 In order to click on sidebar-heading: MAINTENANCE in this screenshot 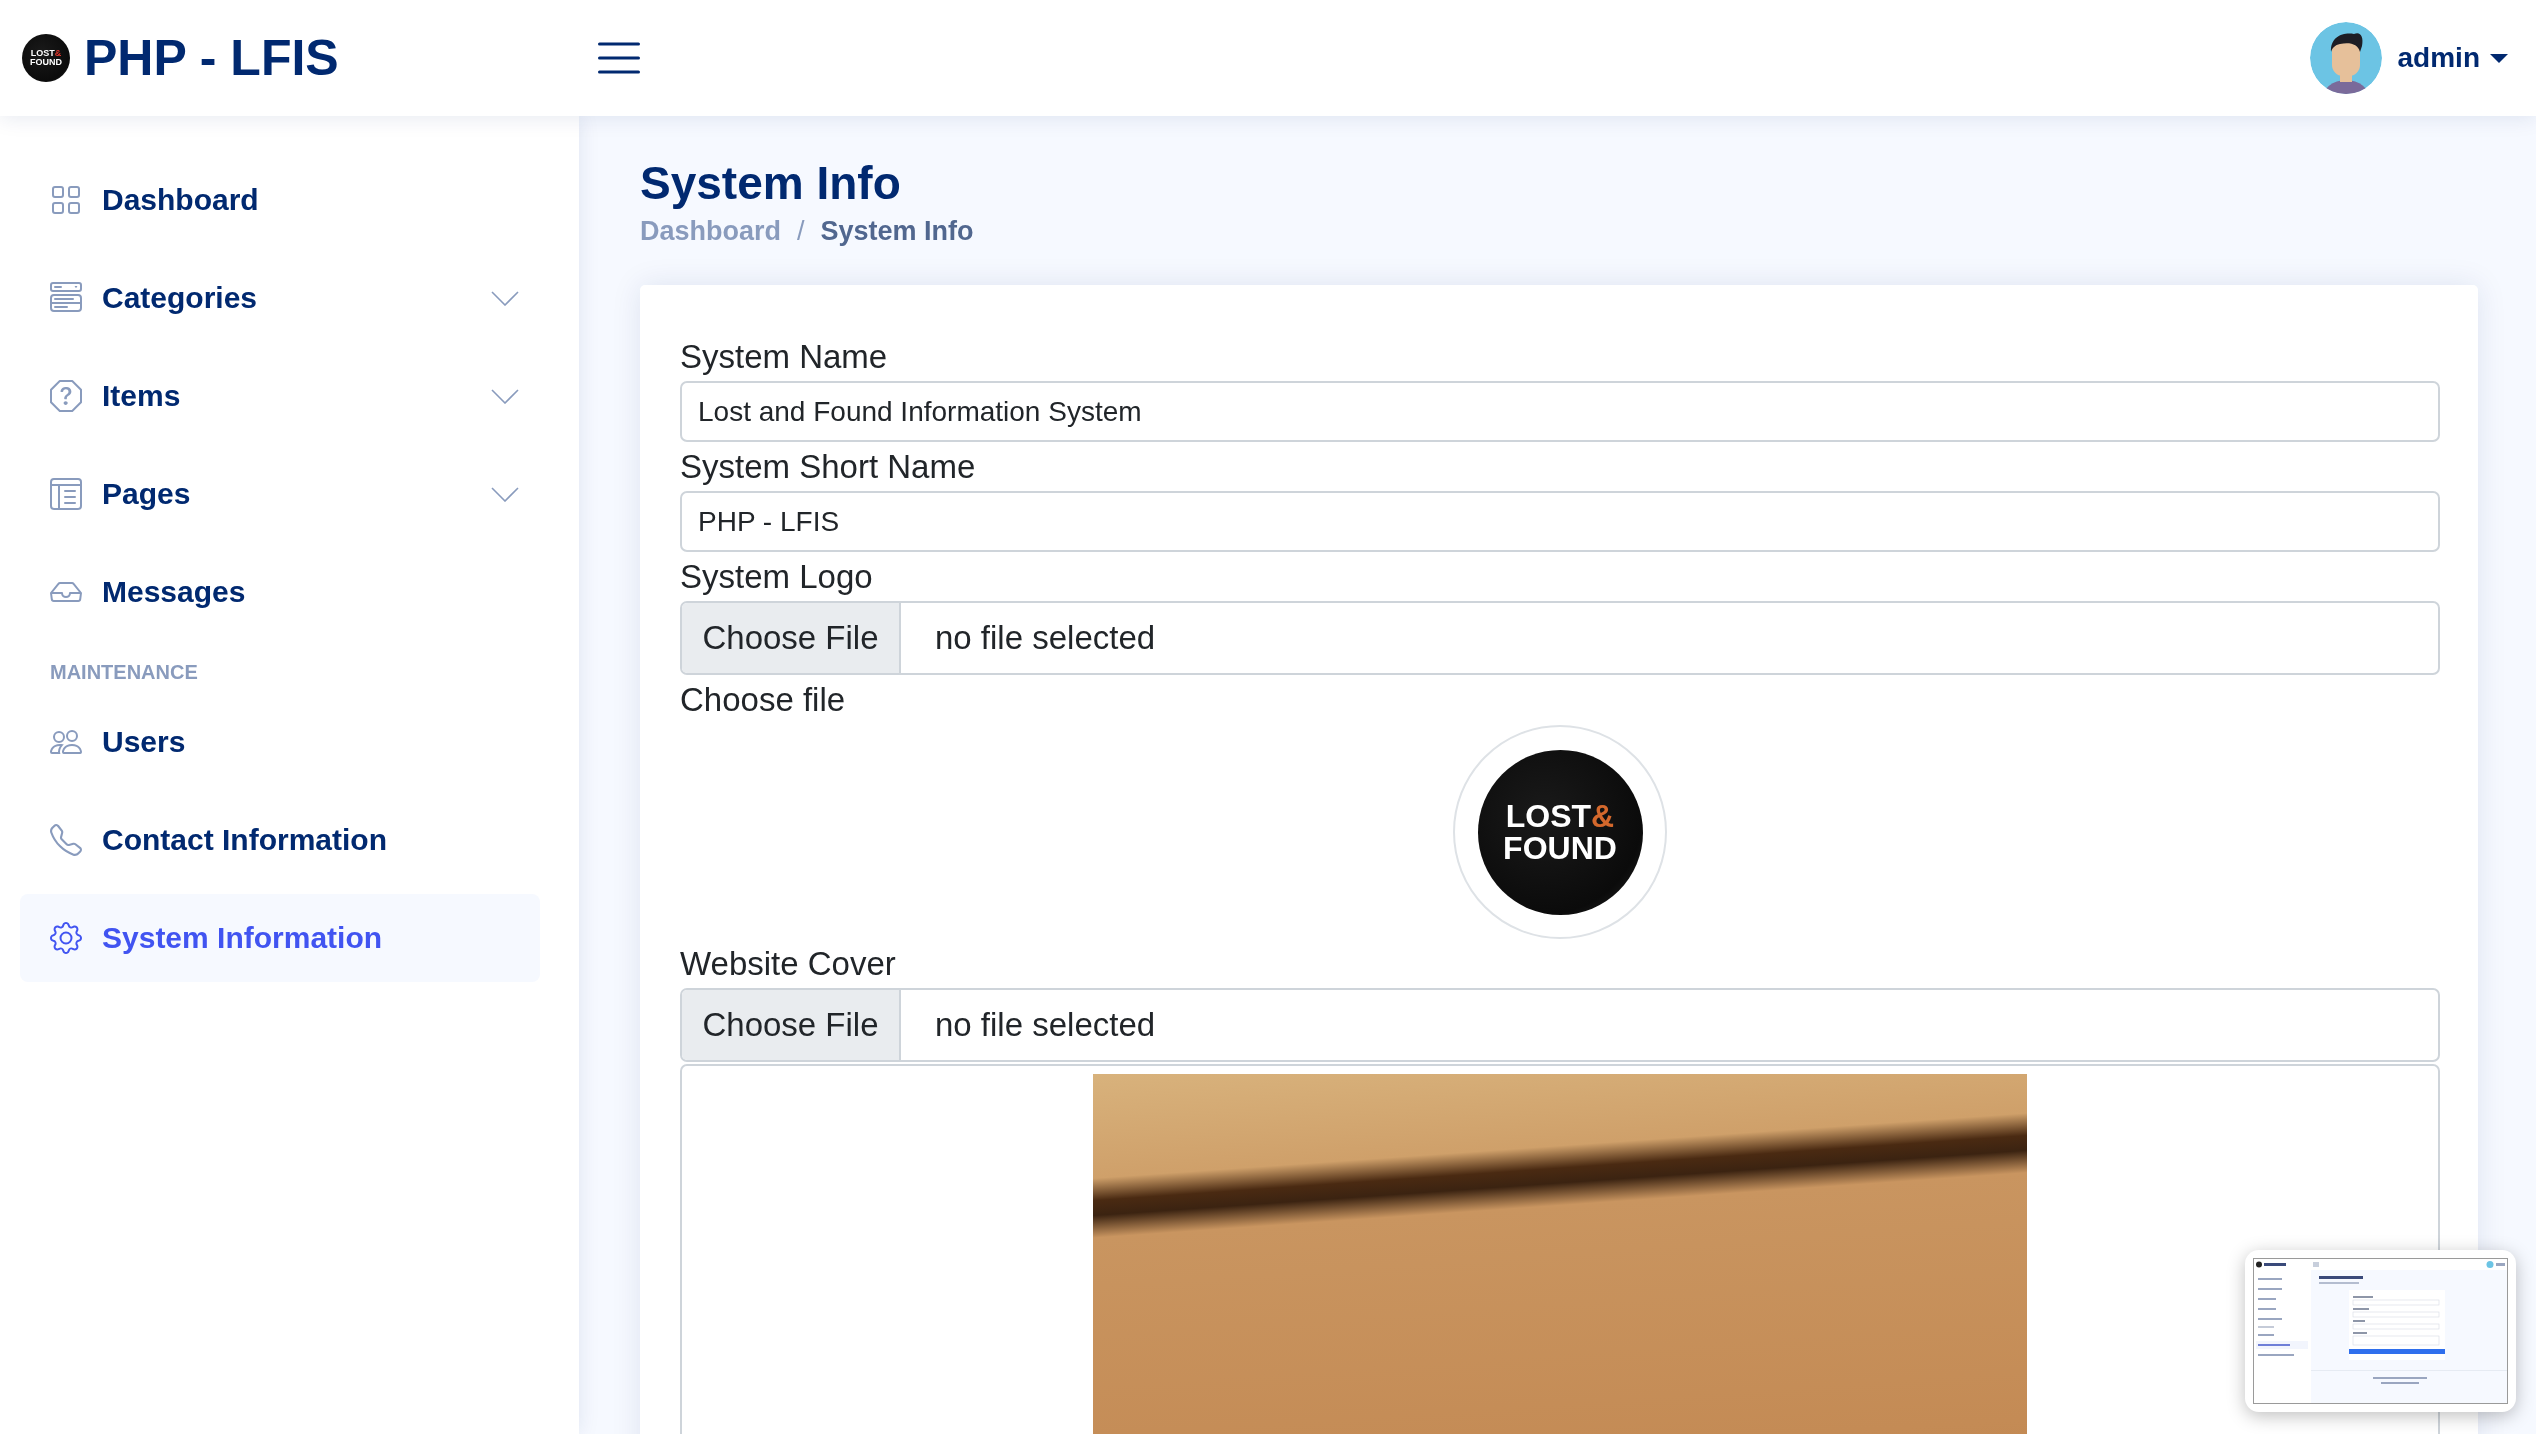, I will do `click(124, 672)`.